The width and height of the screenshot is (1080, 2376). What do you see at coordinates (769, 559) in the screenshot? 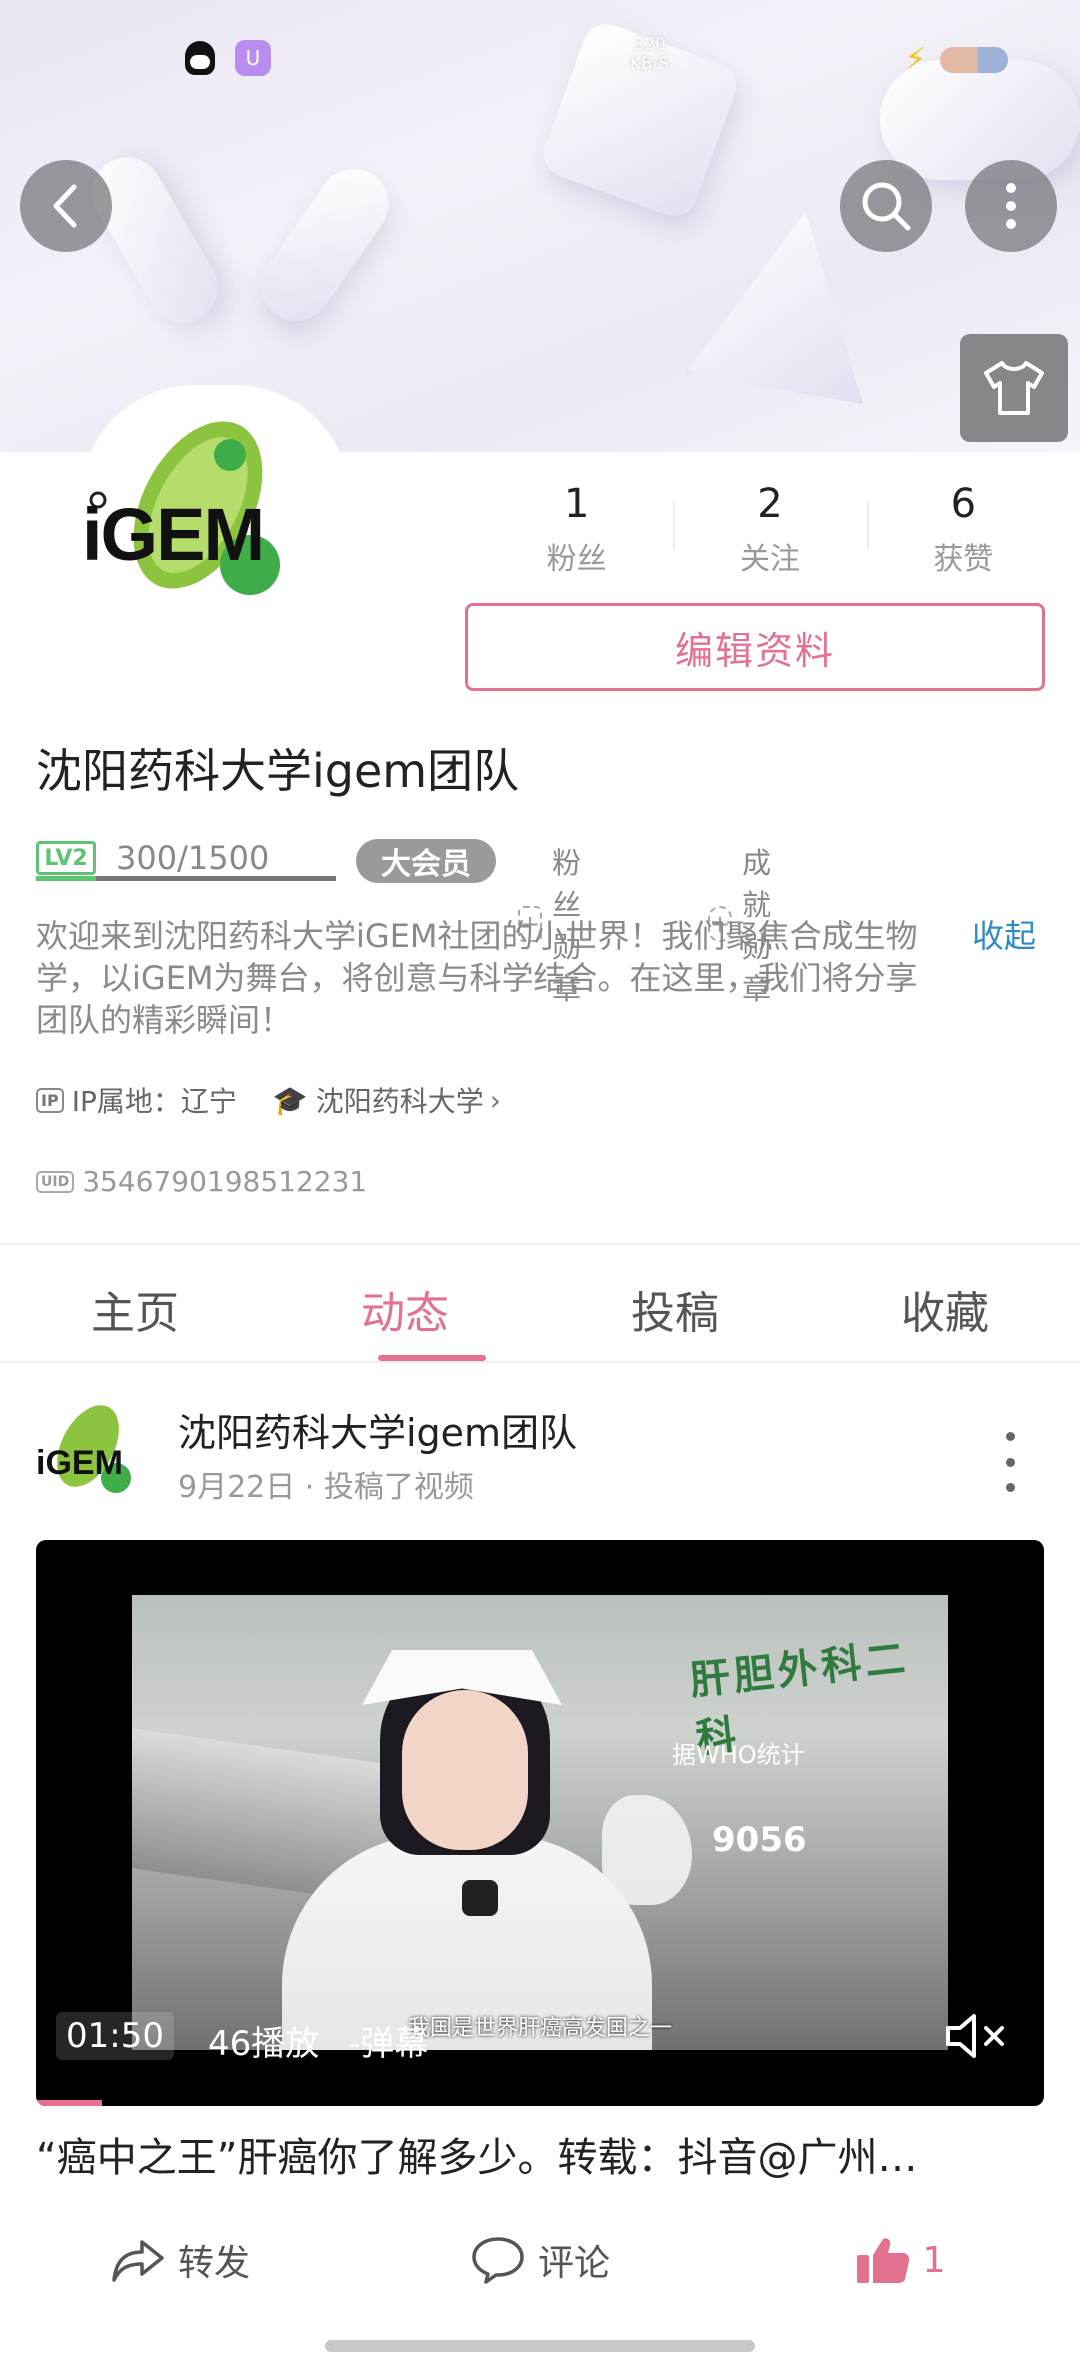
I see `stat-label: 关注` at bounding box center [769, 559].